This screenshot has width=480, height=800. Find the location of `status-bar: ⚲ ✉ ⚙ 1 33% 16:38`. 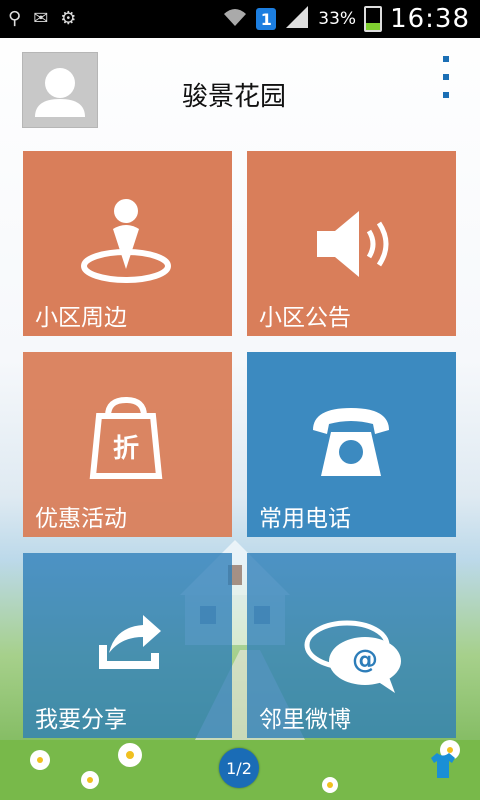

status-bar: ⚲ ✉ ⚙ 1 33% 16:38 is located at coordinates (240, 19).